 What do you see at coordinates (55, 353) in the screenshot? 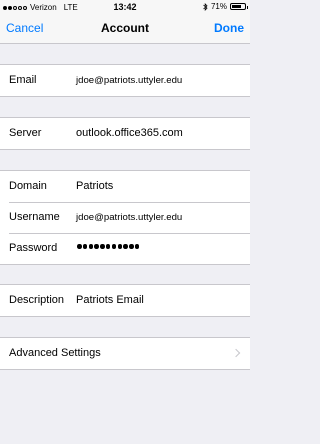
I see `advanced-settings-label: Advanced Settings` at bounding box center [55, 353].